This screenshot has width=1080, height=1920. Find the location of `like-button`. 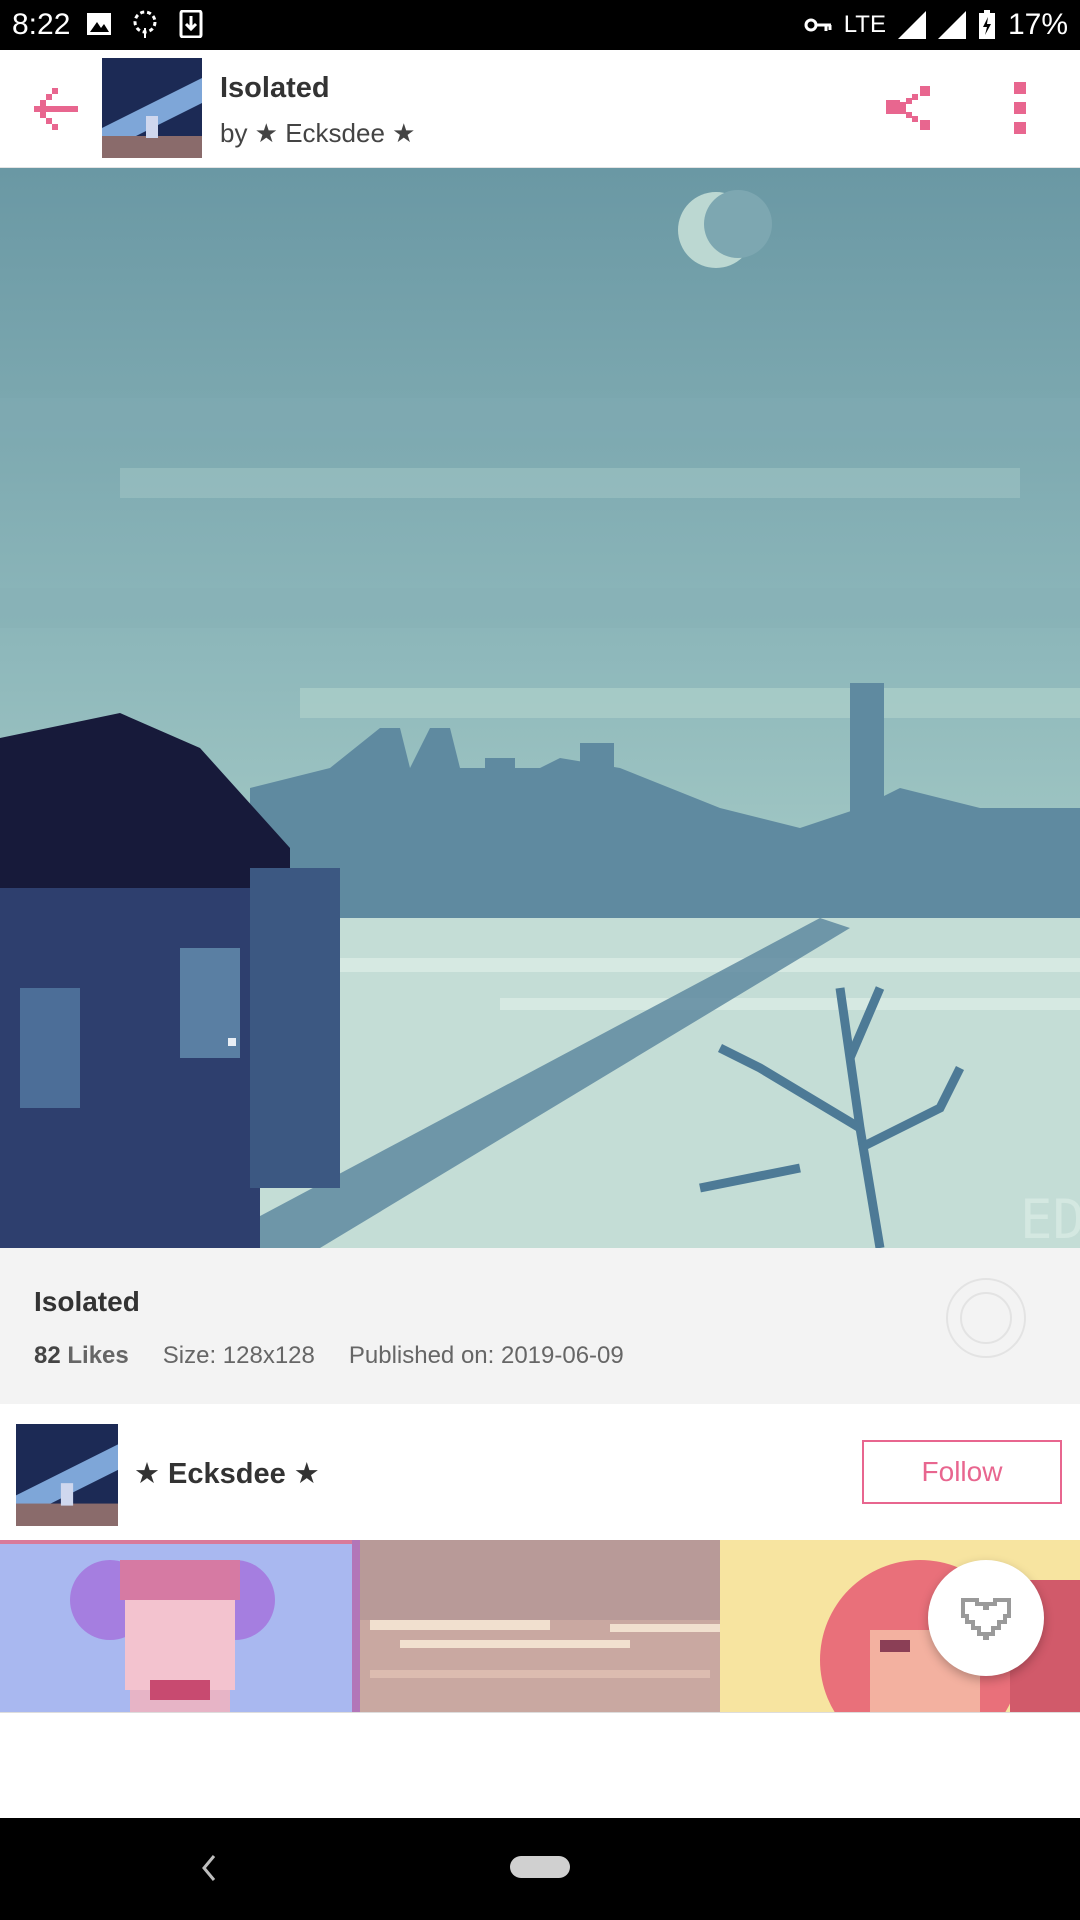

like-button is located at coordinates (986, 1618).